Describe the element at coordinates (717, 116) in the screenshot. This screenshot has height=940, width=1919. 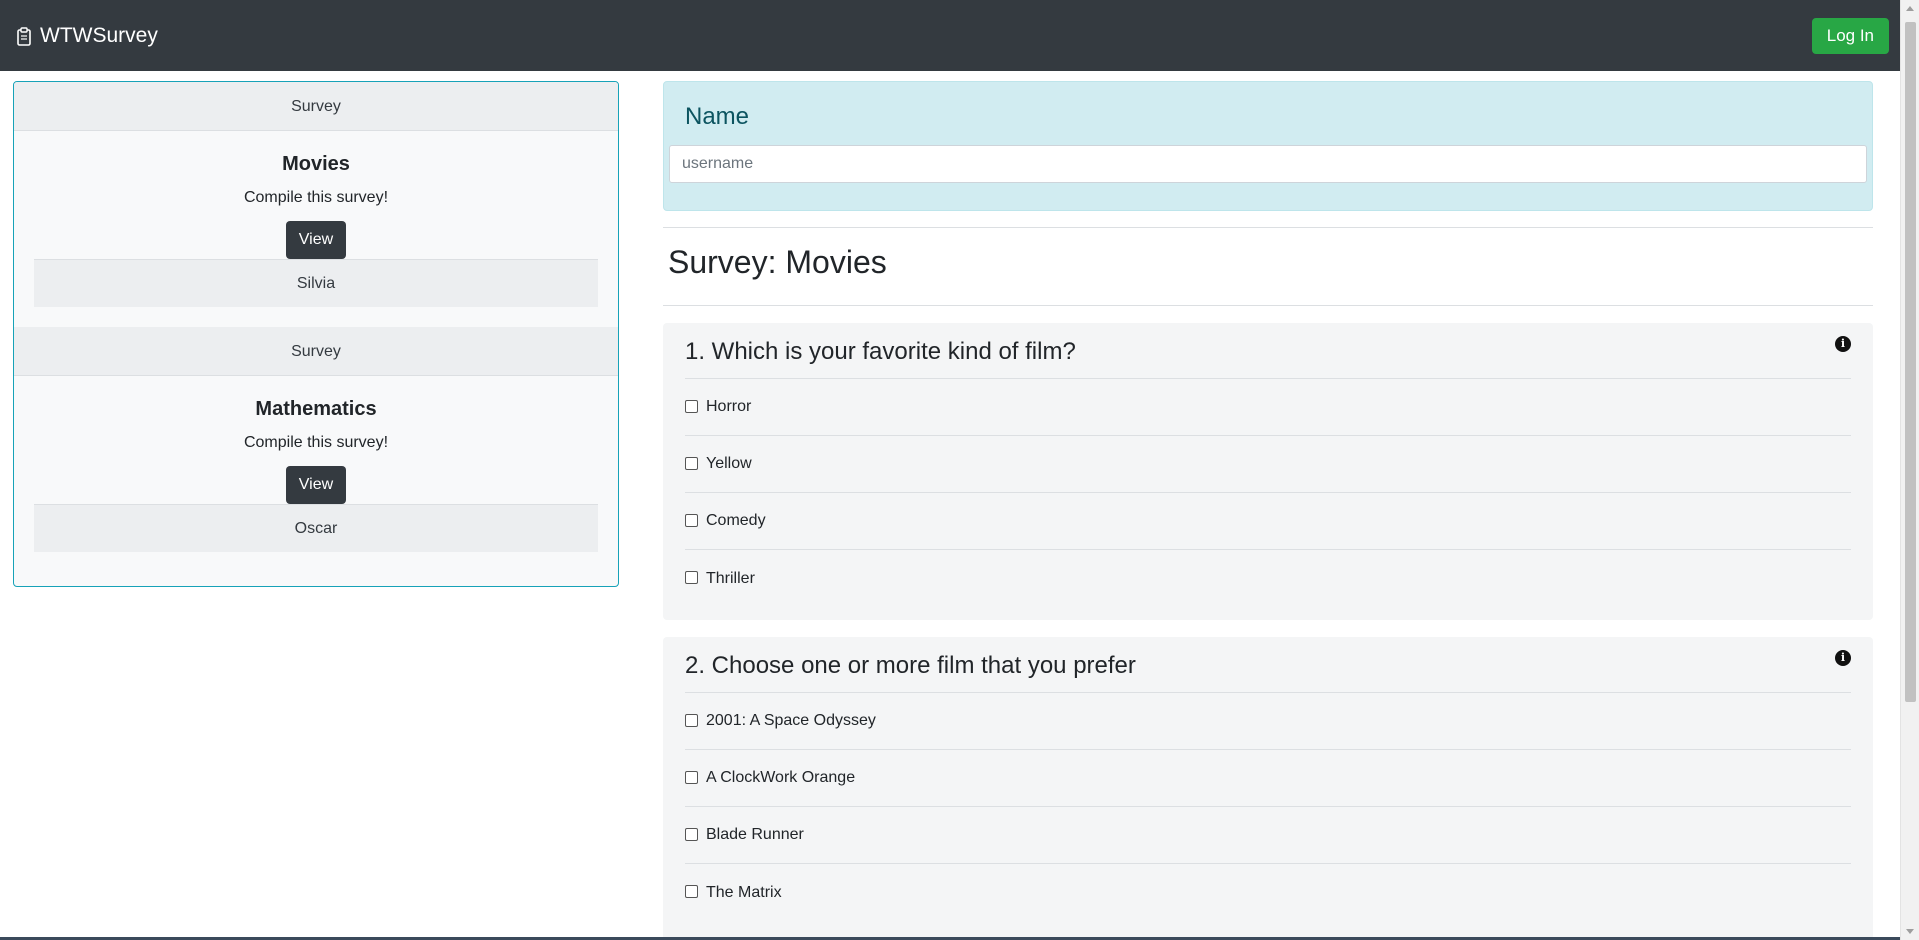
I see `name-label: Name` at that location.